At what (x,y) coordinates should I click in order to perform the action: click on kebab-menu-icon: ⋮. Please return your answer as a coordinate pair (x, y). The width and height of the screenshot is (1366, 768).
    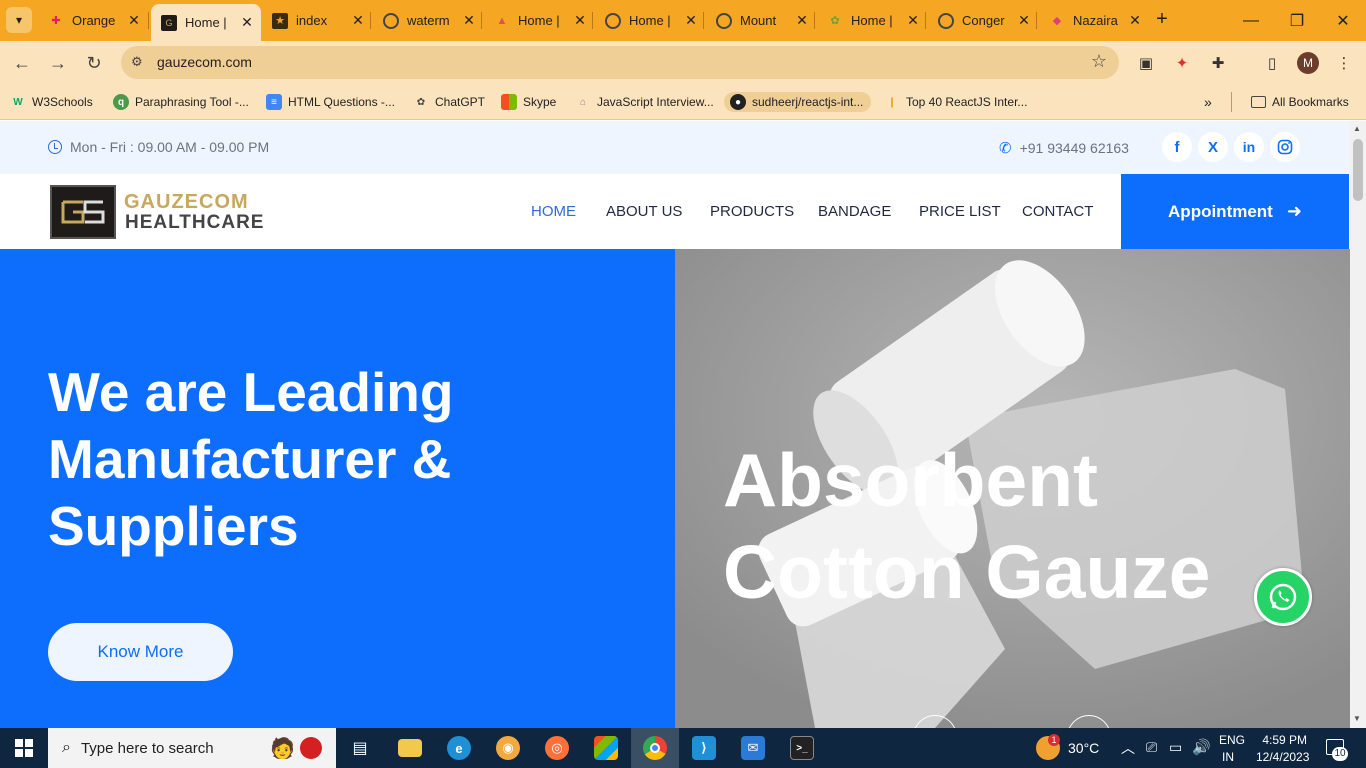
    Looking at the image, I should click on (1344, 63).